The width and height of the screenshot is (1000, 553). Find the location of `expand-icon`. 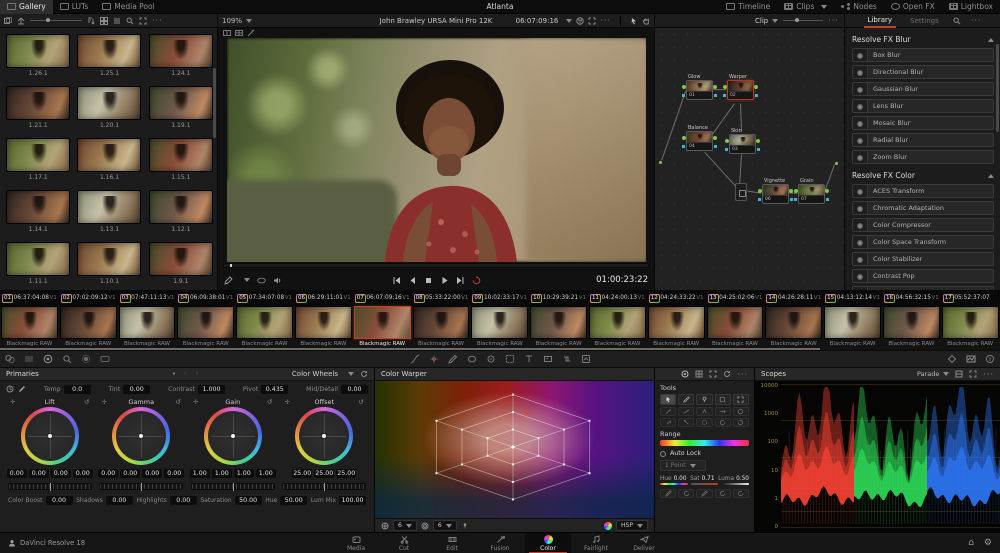

expand-icon is located at coordinates (143, 21).